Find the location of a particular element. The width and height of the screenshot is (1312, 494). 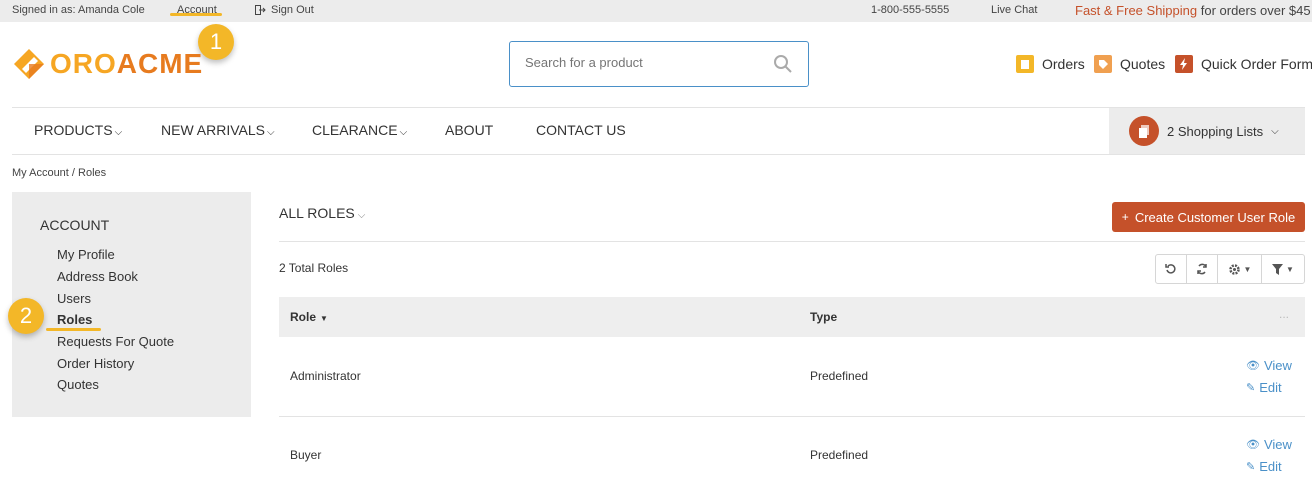

grid-toolbar: ▼ ▼ is located at coordinates (1230, 269).